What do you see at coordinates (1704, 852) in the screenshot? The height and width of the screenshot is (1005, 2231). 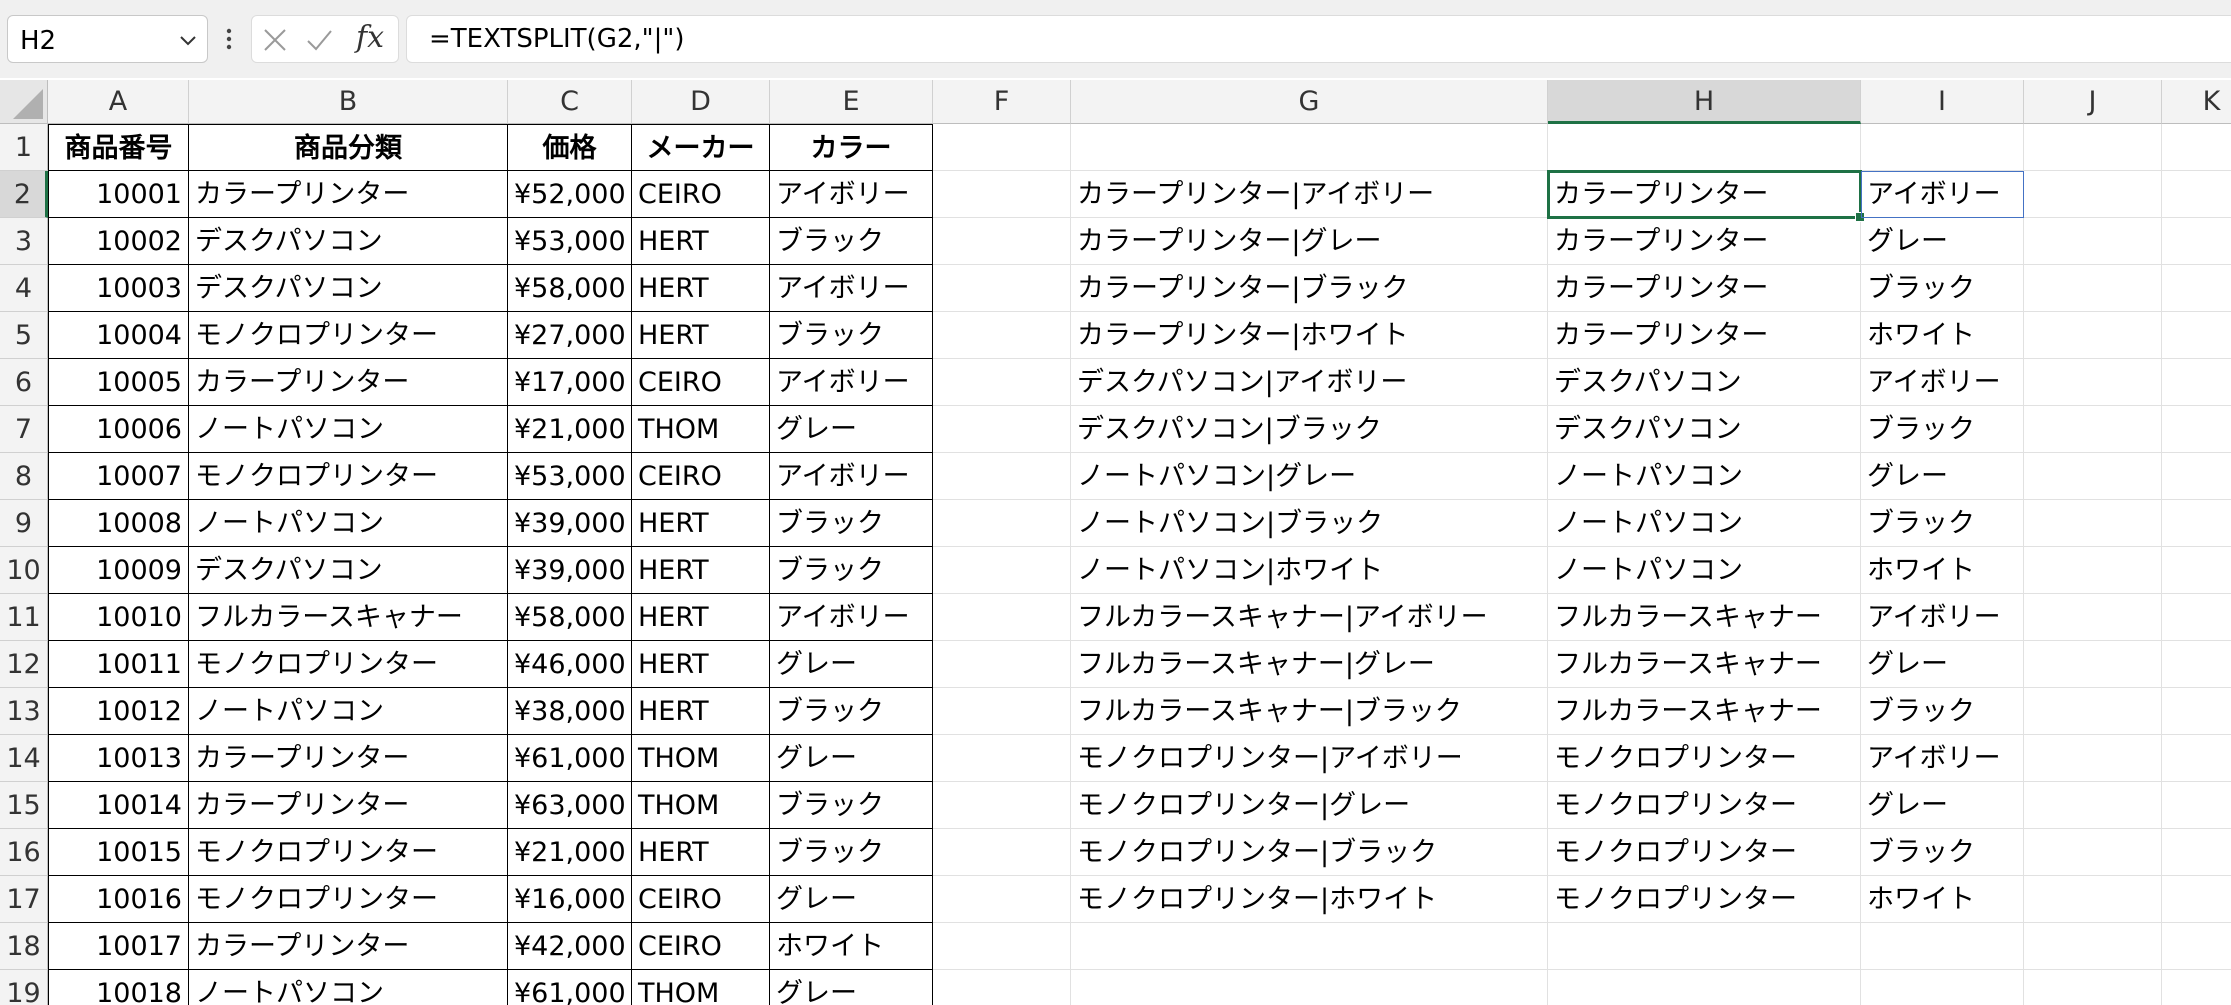 I see `cell-h16: モノクロプリンター` at bounding box center [1704, 852].